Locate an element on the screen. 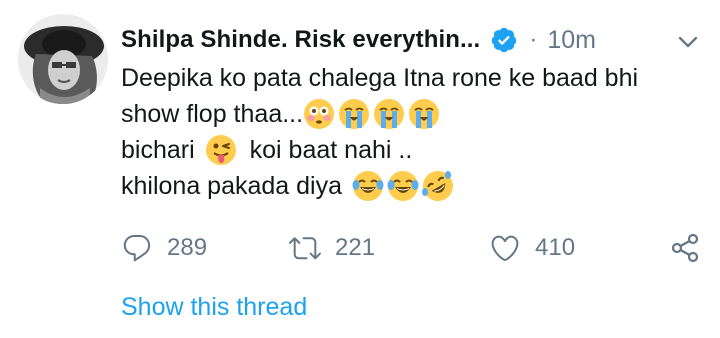  share-button is located at coordinates (685, 248).